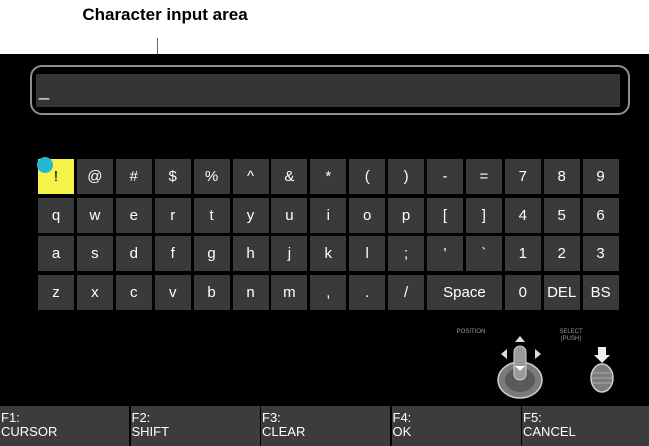 This screenshot has width=649, height=446. What do you see at coordinates (522, 253) in the screenshot?
I see `key-char: 1` at bounding box center [522, 253].